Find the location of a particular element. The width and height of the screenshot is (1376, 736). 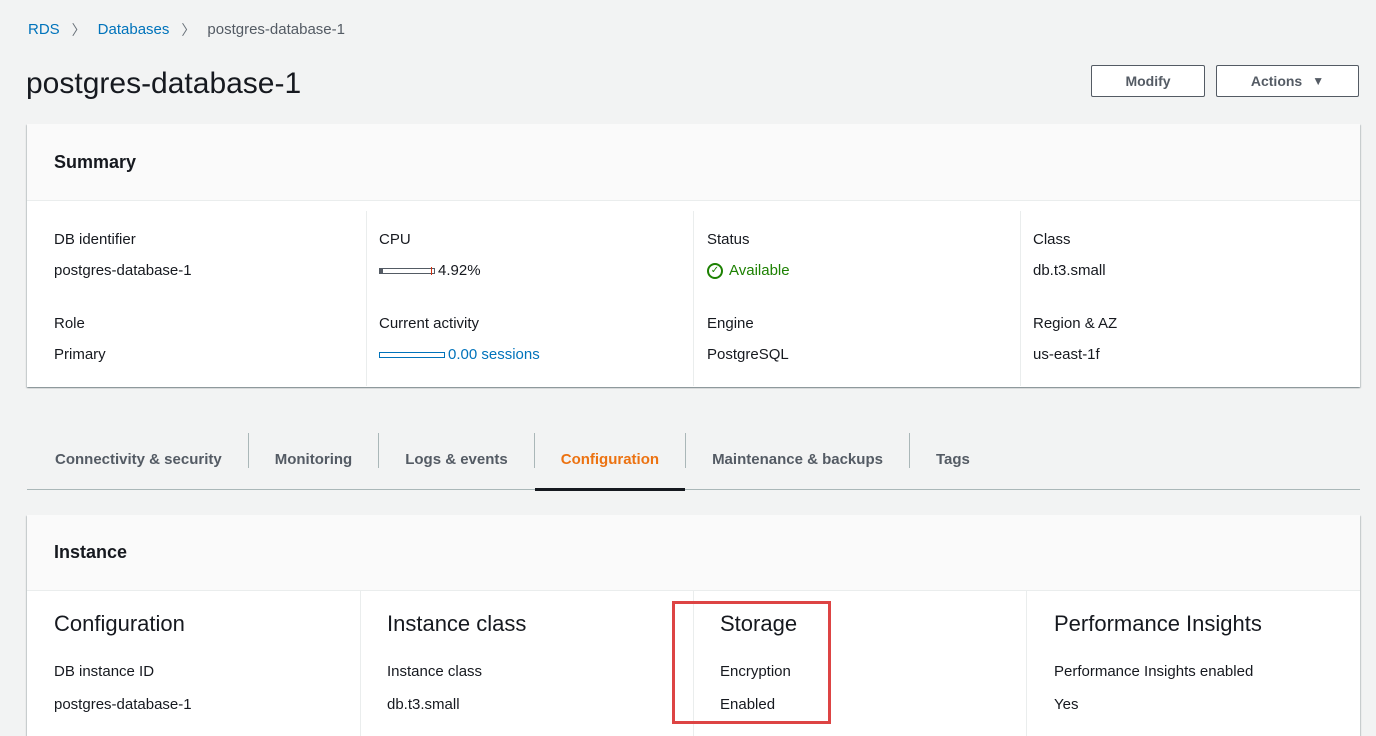

db-instance-id-label: DB instance ID is located at coordinates (104, 671).